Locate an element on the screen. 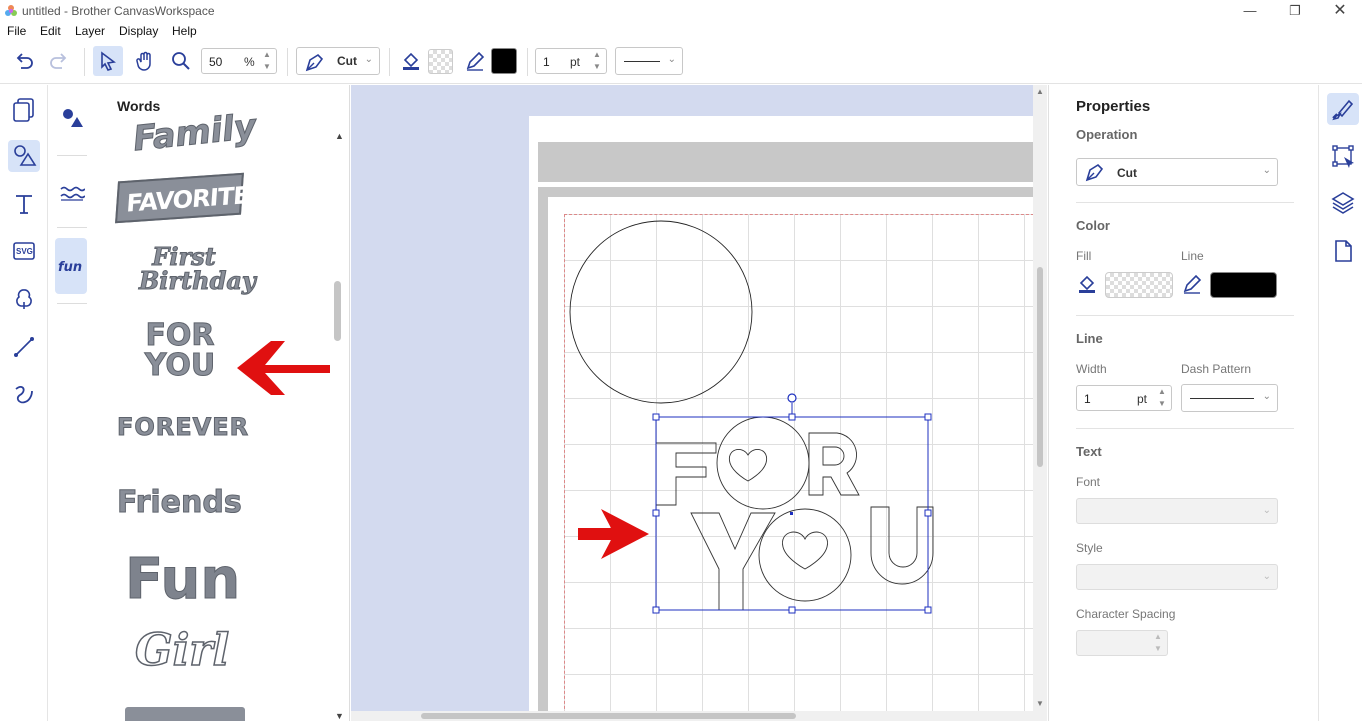  word-girl: Girl is located at coordinates (182, 650).